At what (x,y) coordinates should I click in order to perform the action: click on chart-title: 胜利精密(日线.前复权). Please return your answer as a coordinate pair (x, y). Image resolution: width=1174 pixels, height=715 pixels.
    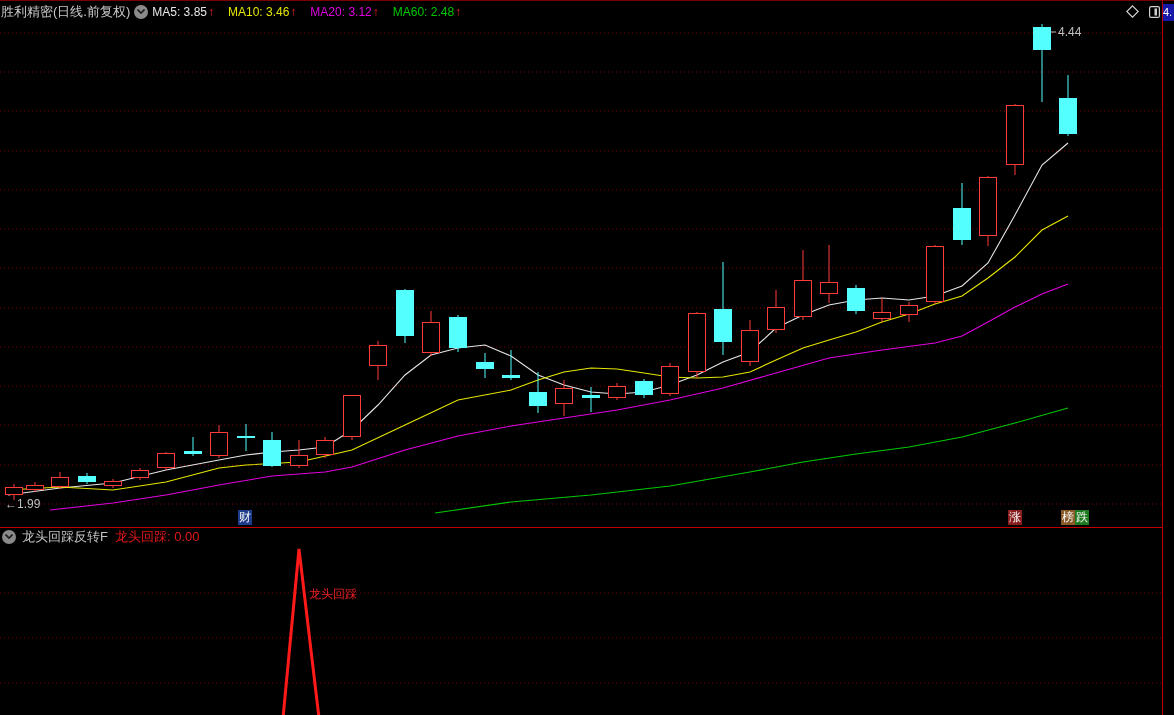
    Looking at the image, I should click on (66, 11).